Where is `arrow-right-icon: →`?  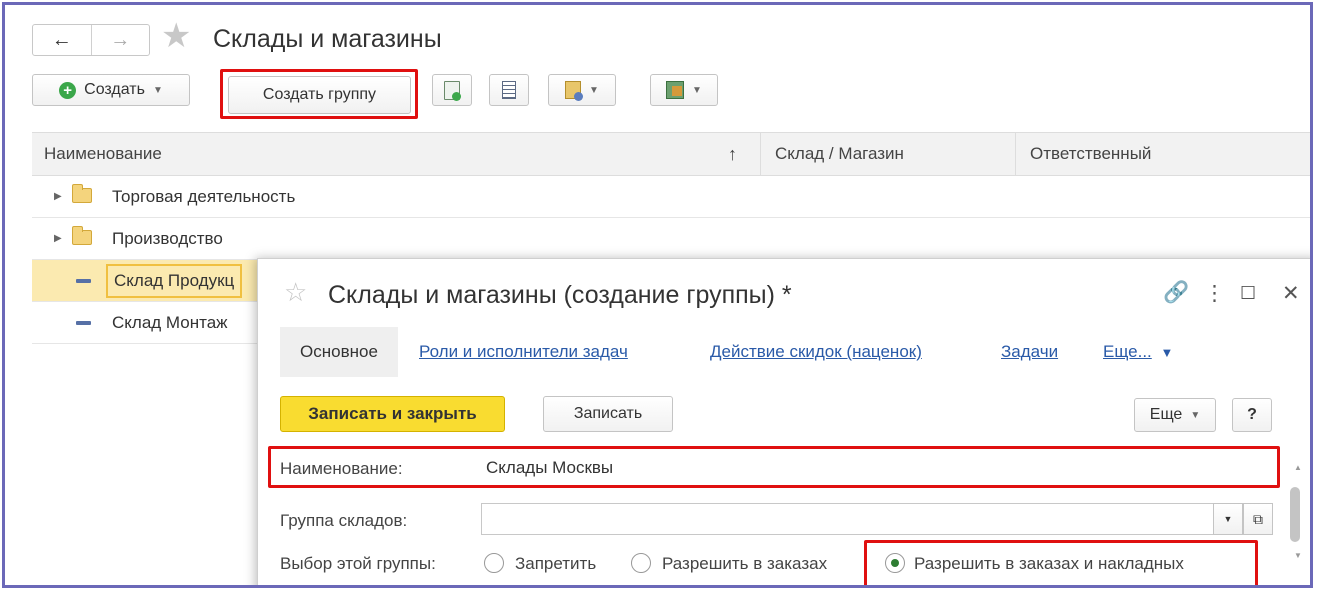
arrow-right-icon: → is located at coordinates (120, 39).